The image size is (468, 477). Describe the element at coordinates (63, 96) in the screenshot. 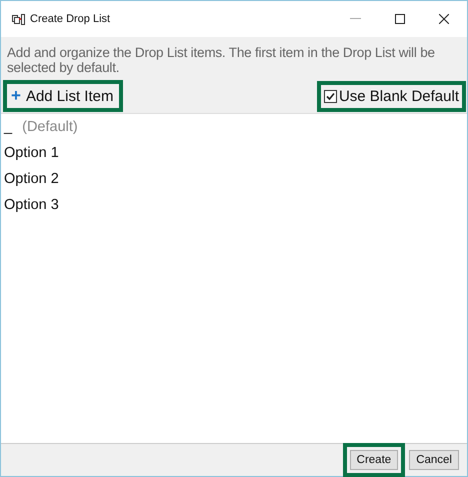

I see `add-list-item-button: + Add List Item` at that location.